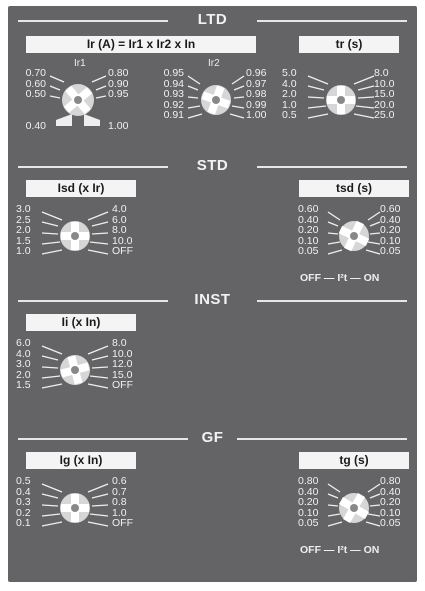 Image resolution: width=425 pixels, height=591 pixels. What do you see at coordinates (78, 100) in the screenshot?
I see `ir1-rotary-switch` at bounding box center [78, 100].